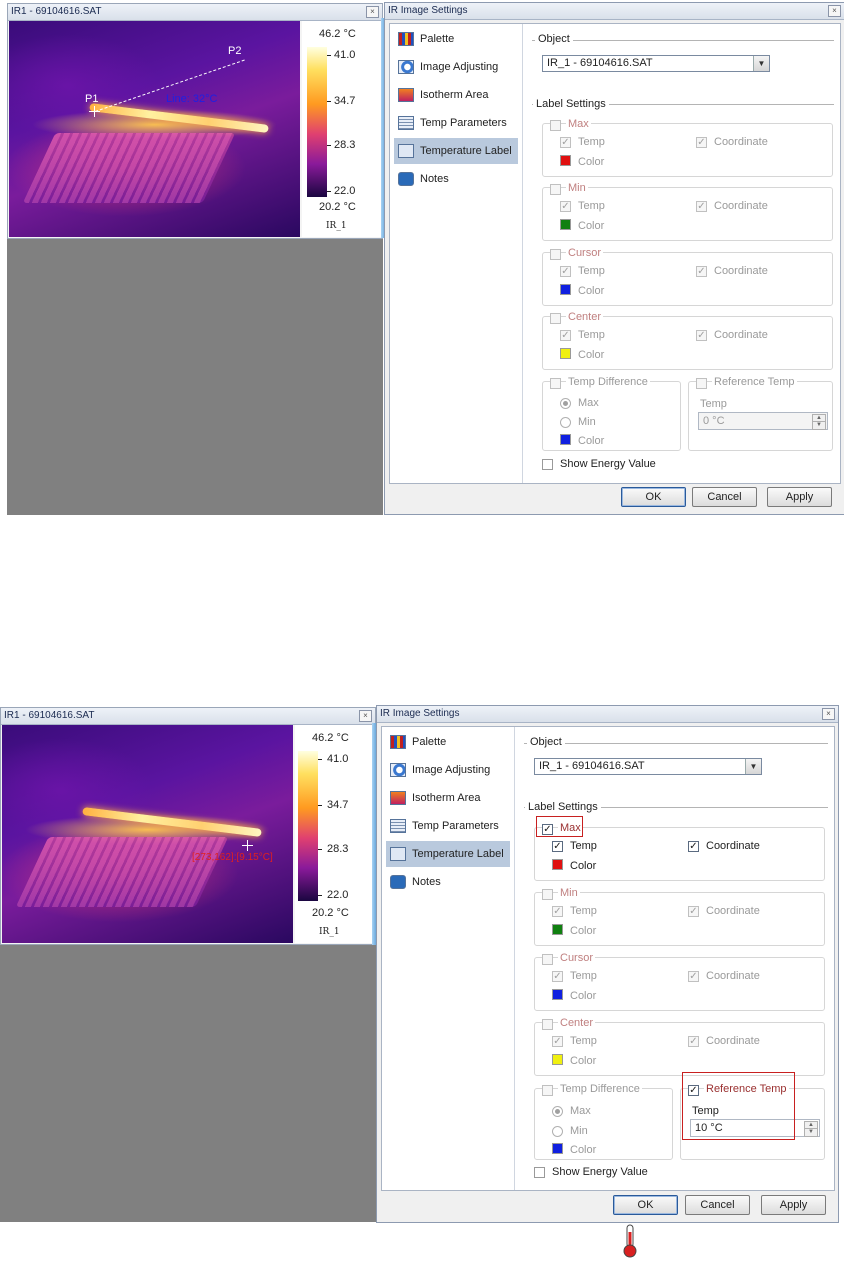 This screenshot has width=844, height=1261. I want to click on reference-temp-group: Reference Temp Temp 0 °C ▲ ▼, so click(760, 413).